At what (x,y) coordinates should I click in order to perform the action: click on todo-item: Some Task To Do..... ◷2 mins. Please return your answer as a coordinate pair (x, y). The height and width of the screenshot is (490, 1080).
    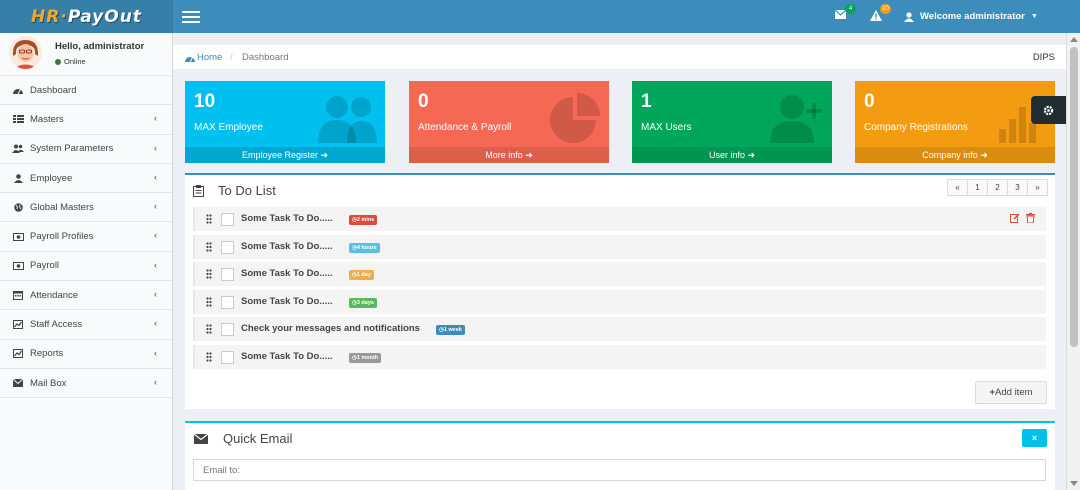
    Looking at the image, I should click on (619, 219).